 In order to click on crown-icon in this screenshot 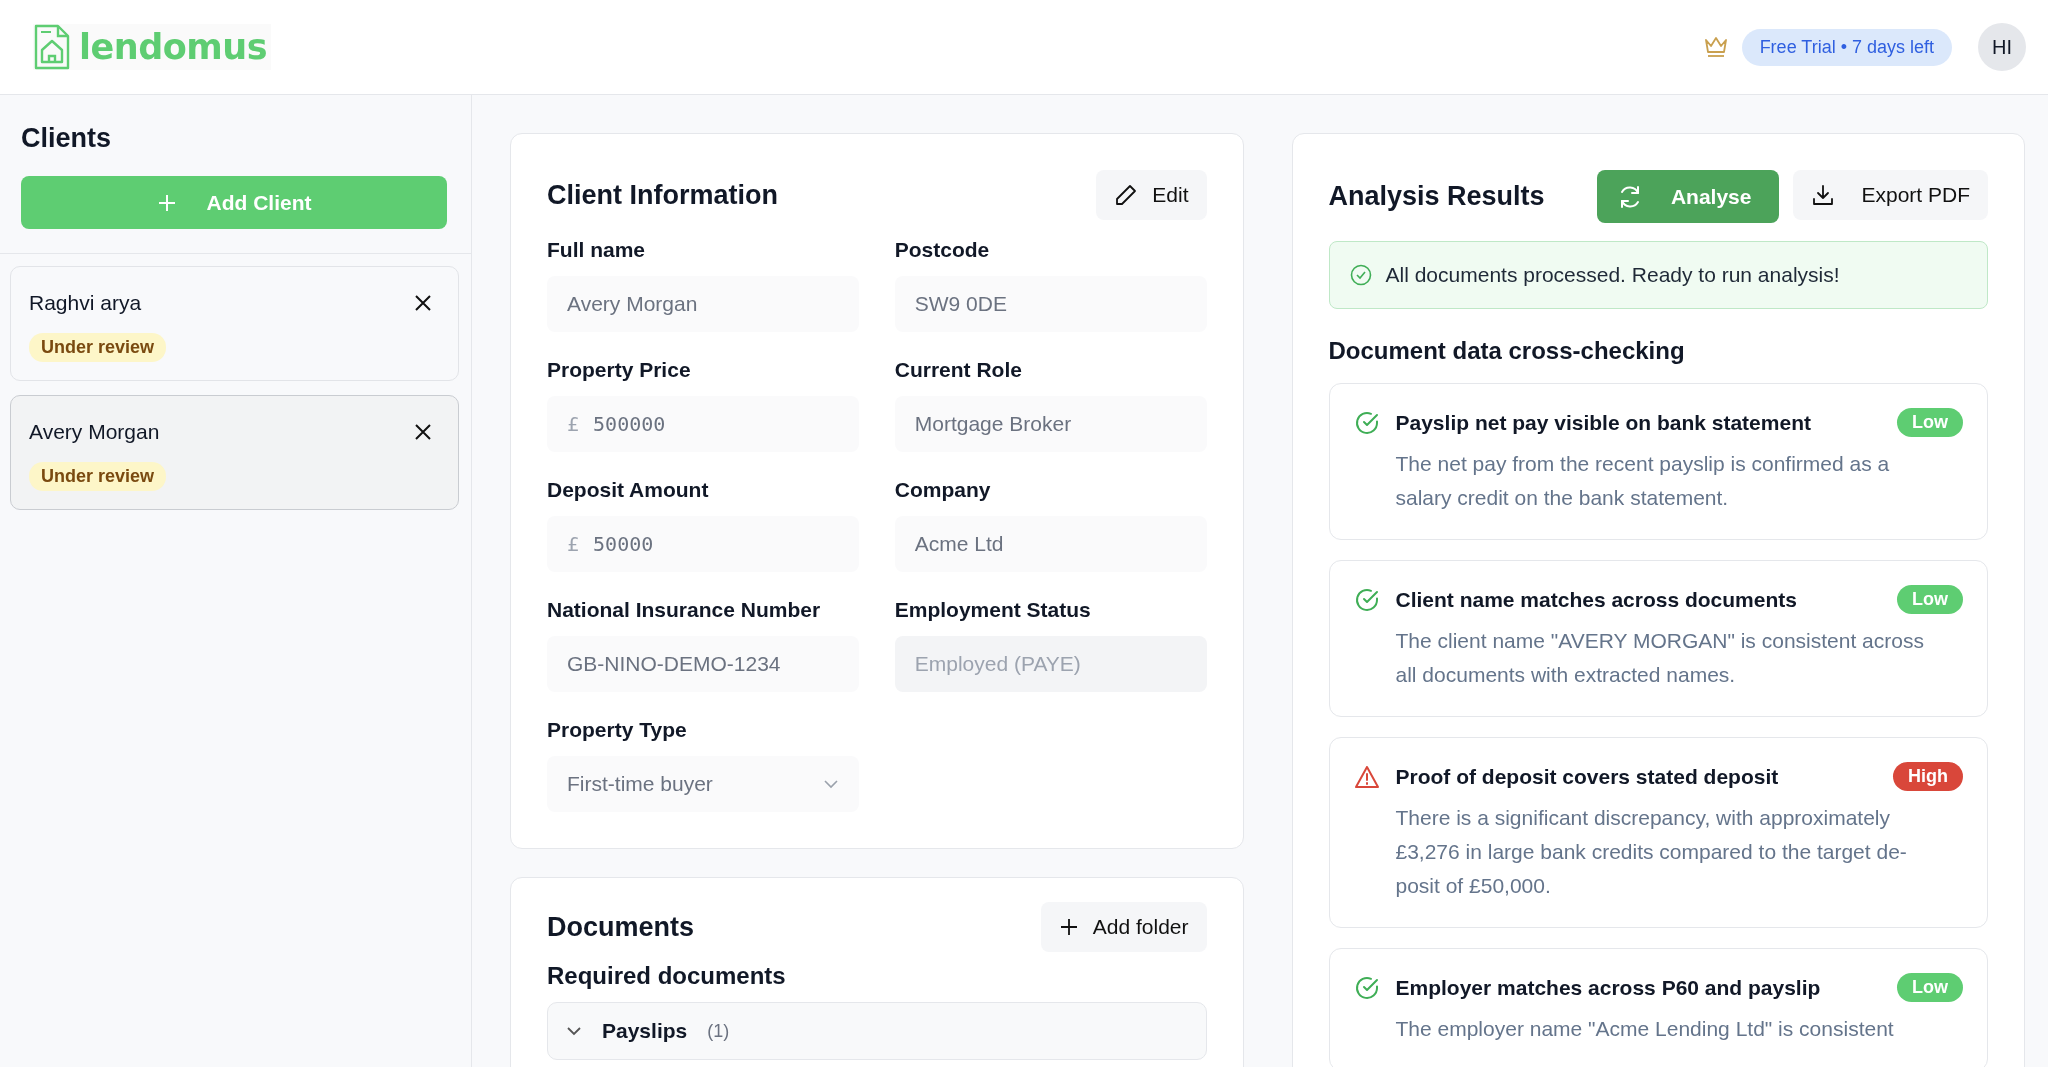, I will do `click(1715, 47)`.